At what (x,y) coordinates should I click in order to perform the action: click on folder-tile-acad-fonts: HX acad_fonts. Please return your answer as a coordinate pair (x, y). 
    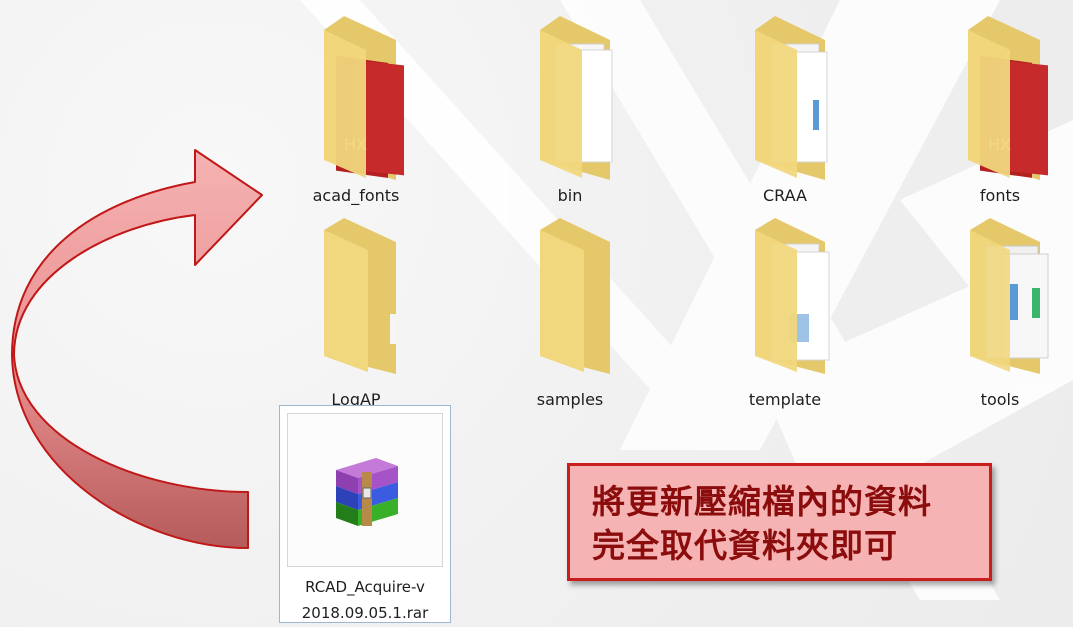
    Looking at the image, I should click on (356, 107).